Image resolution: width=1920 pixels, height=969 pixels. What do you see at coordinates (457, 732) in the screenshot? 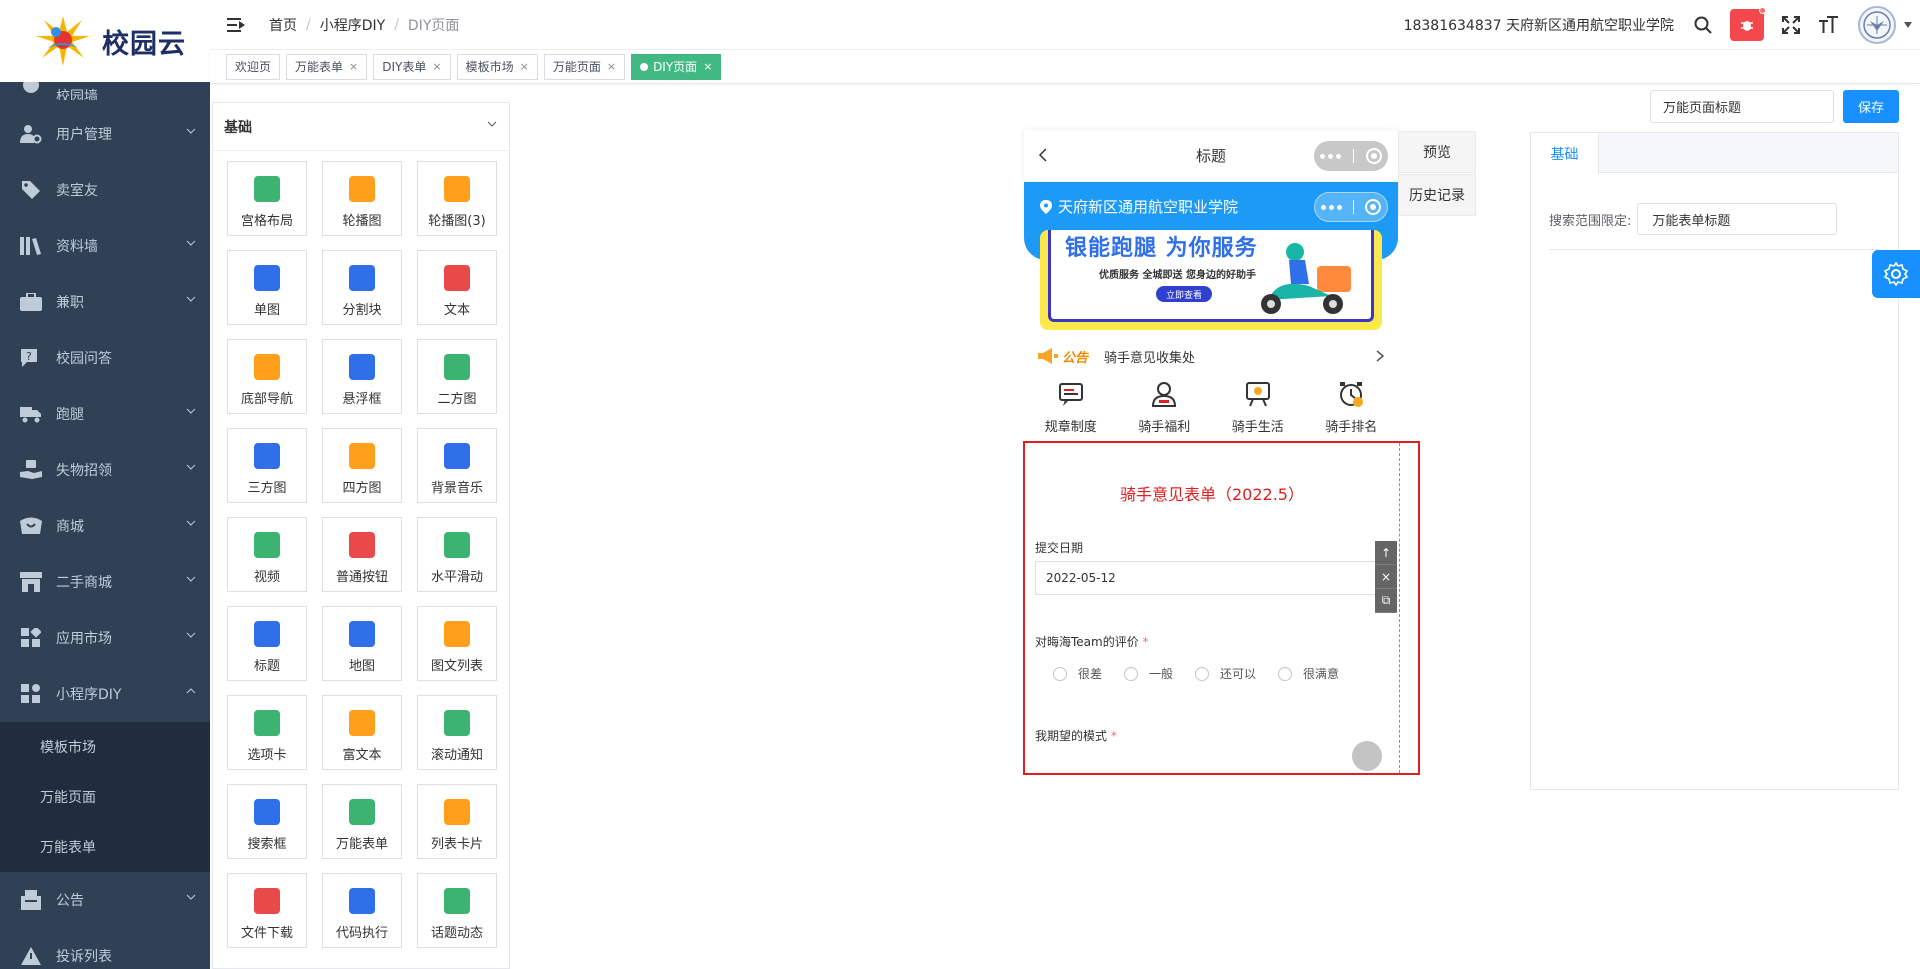
I see `component-tile: 滚动通知` at bounding box center [457, 732].